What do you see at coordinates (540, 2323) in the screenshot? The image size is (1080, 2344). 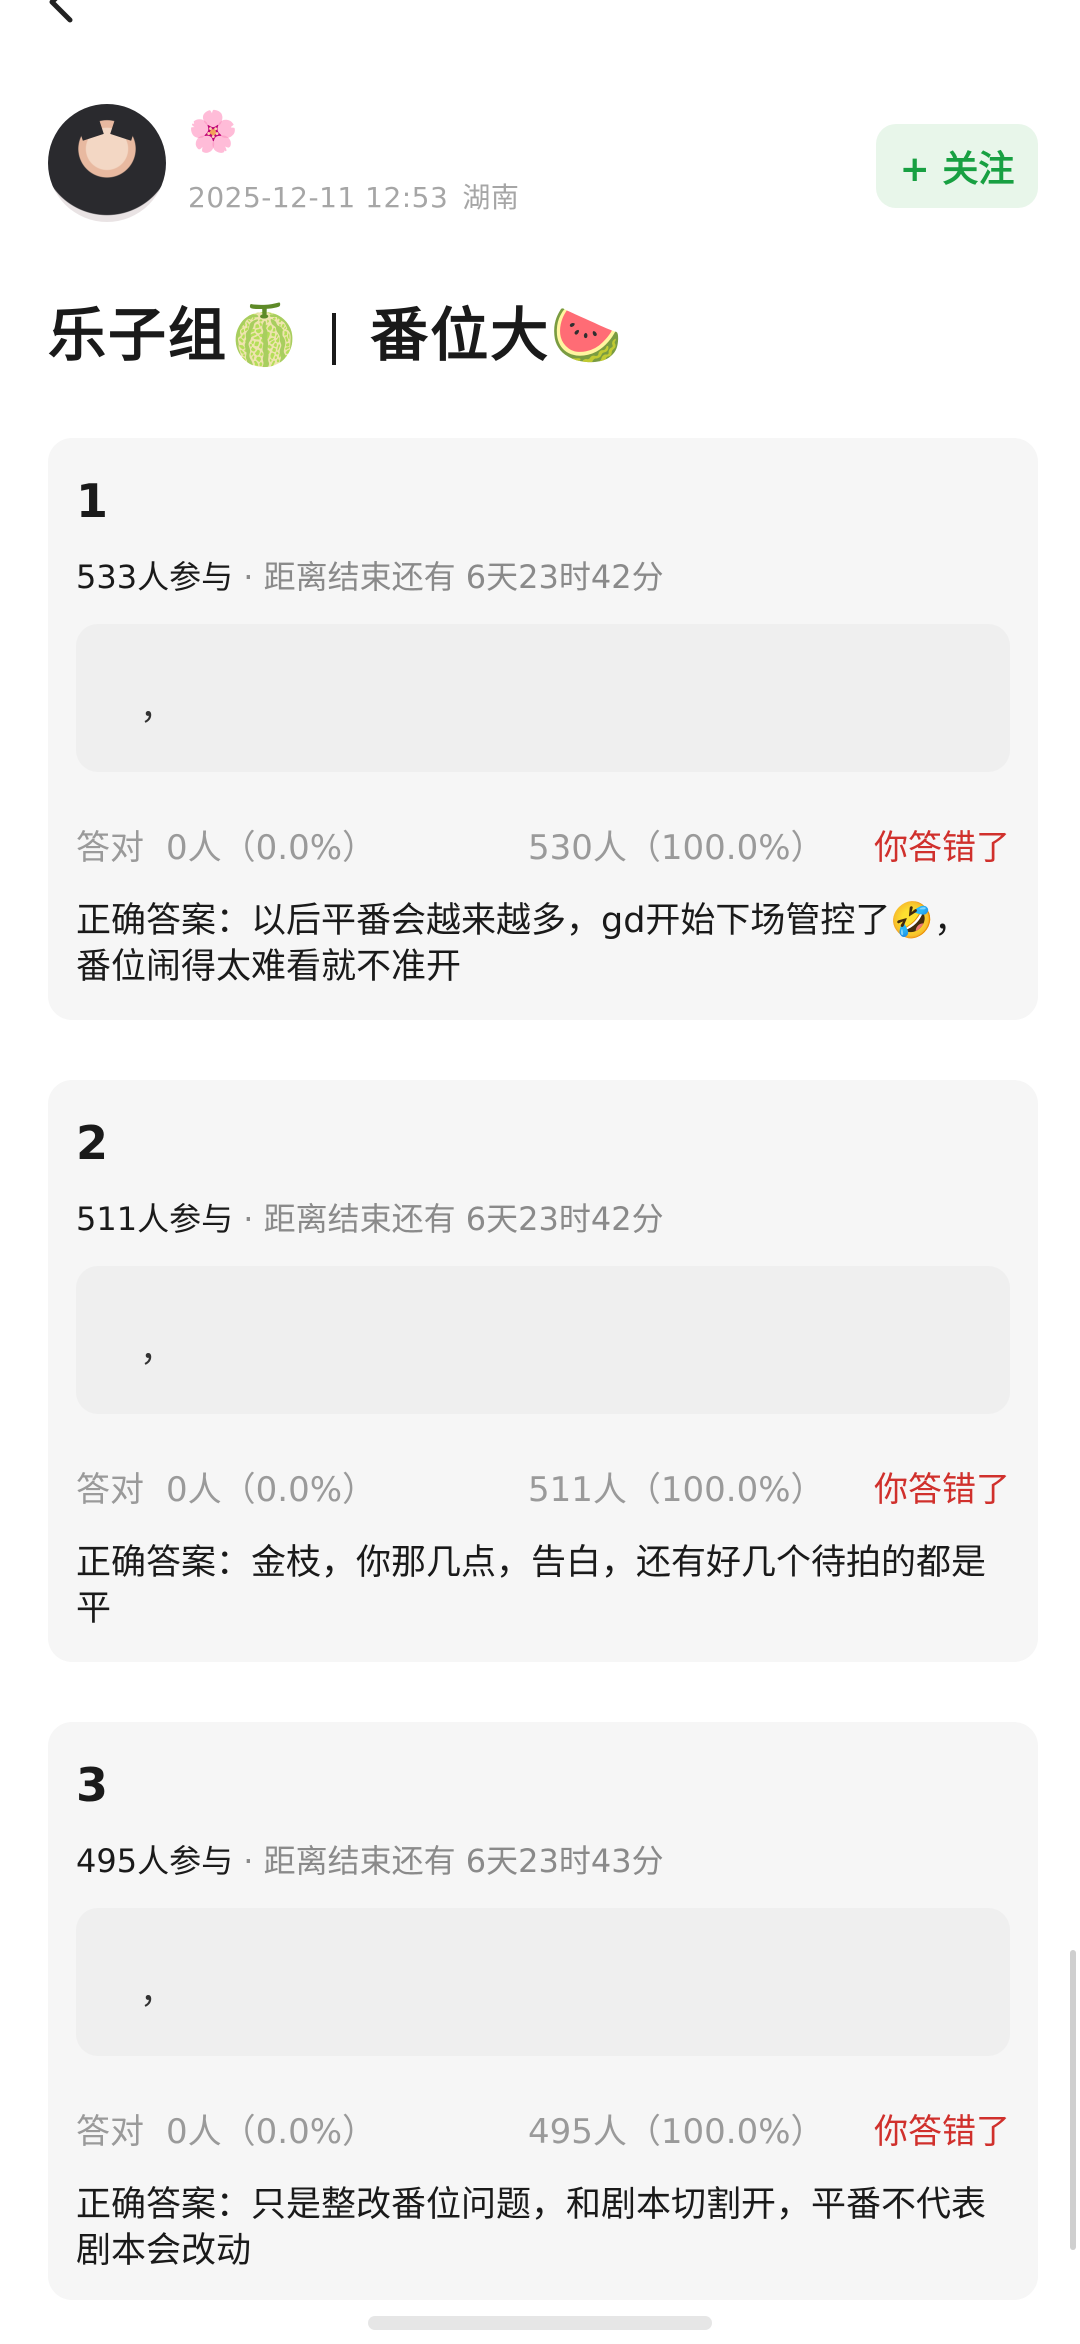 I see `home-indicator` at bounding box center [540, 2323].